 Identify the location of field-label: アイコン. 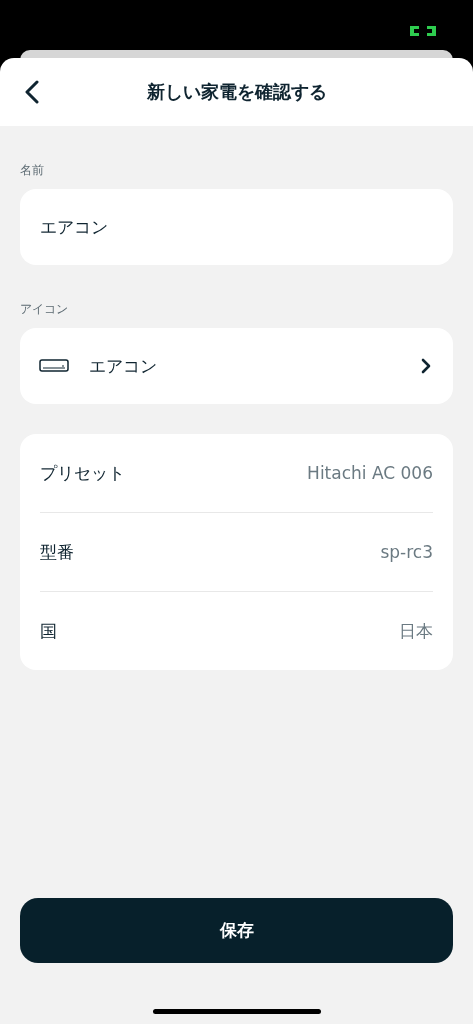
(44, 309).